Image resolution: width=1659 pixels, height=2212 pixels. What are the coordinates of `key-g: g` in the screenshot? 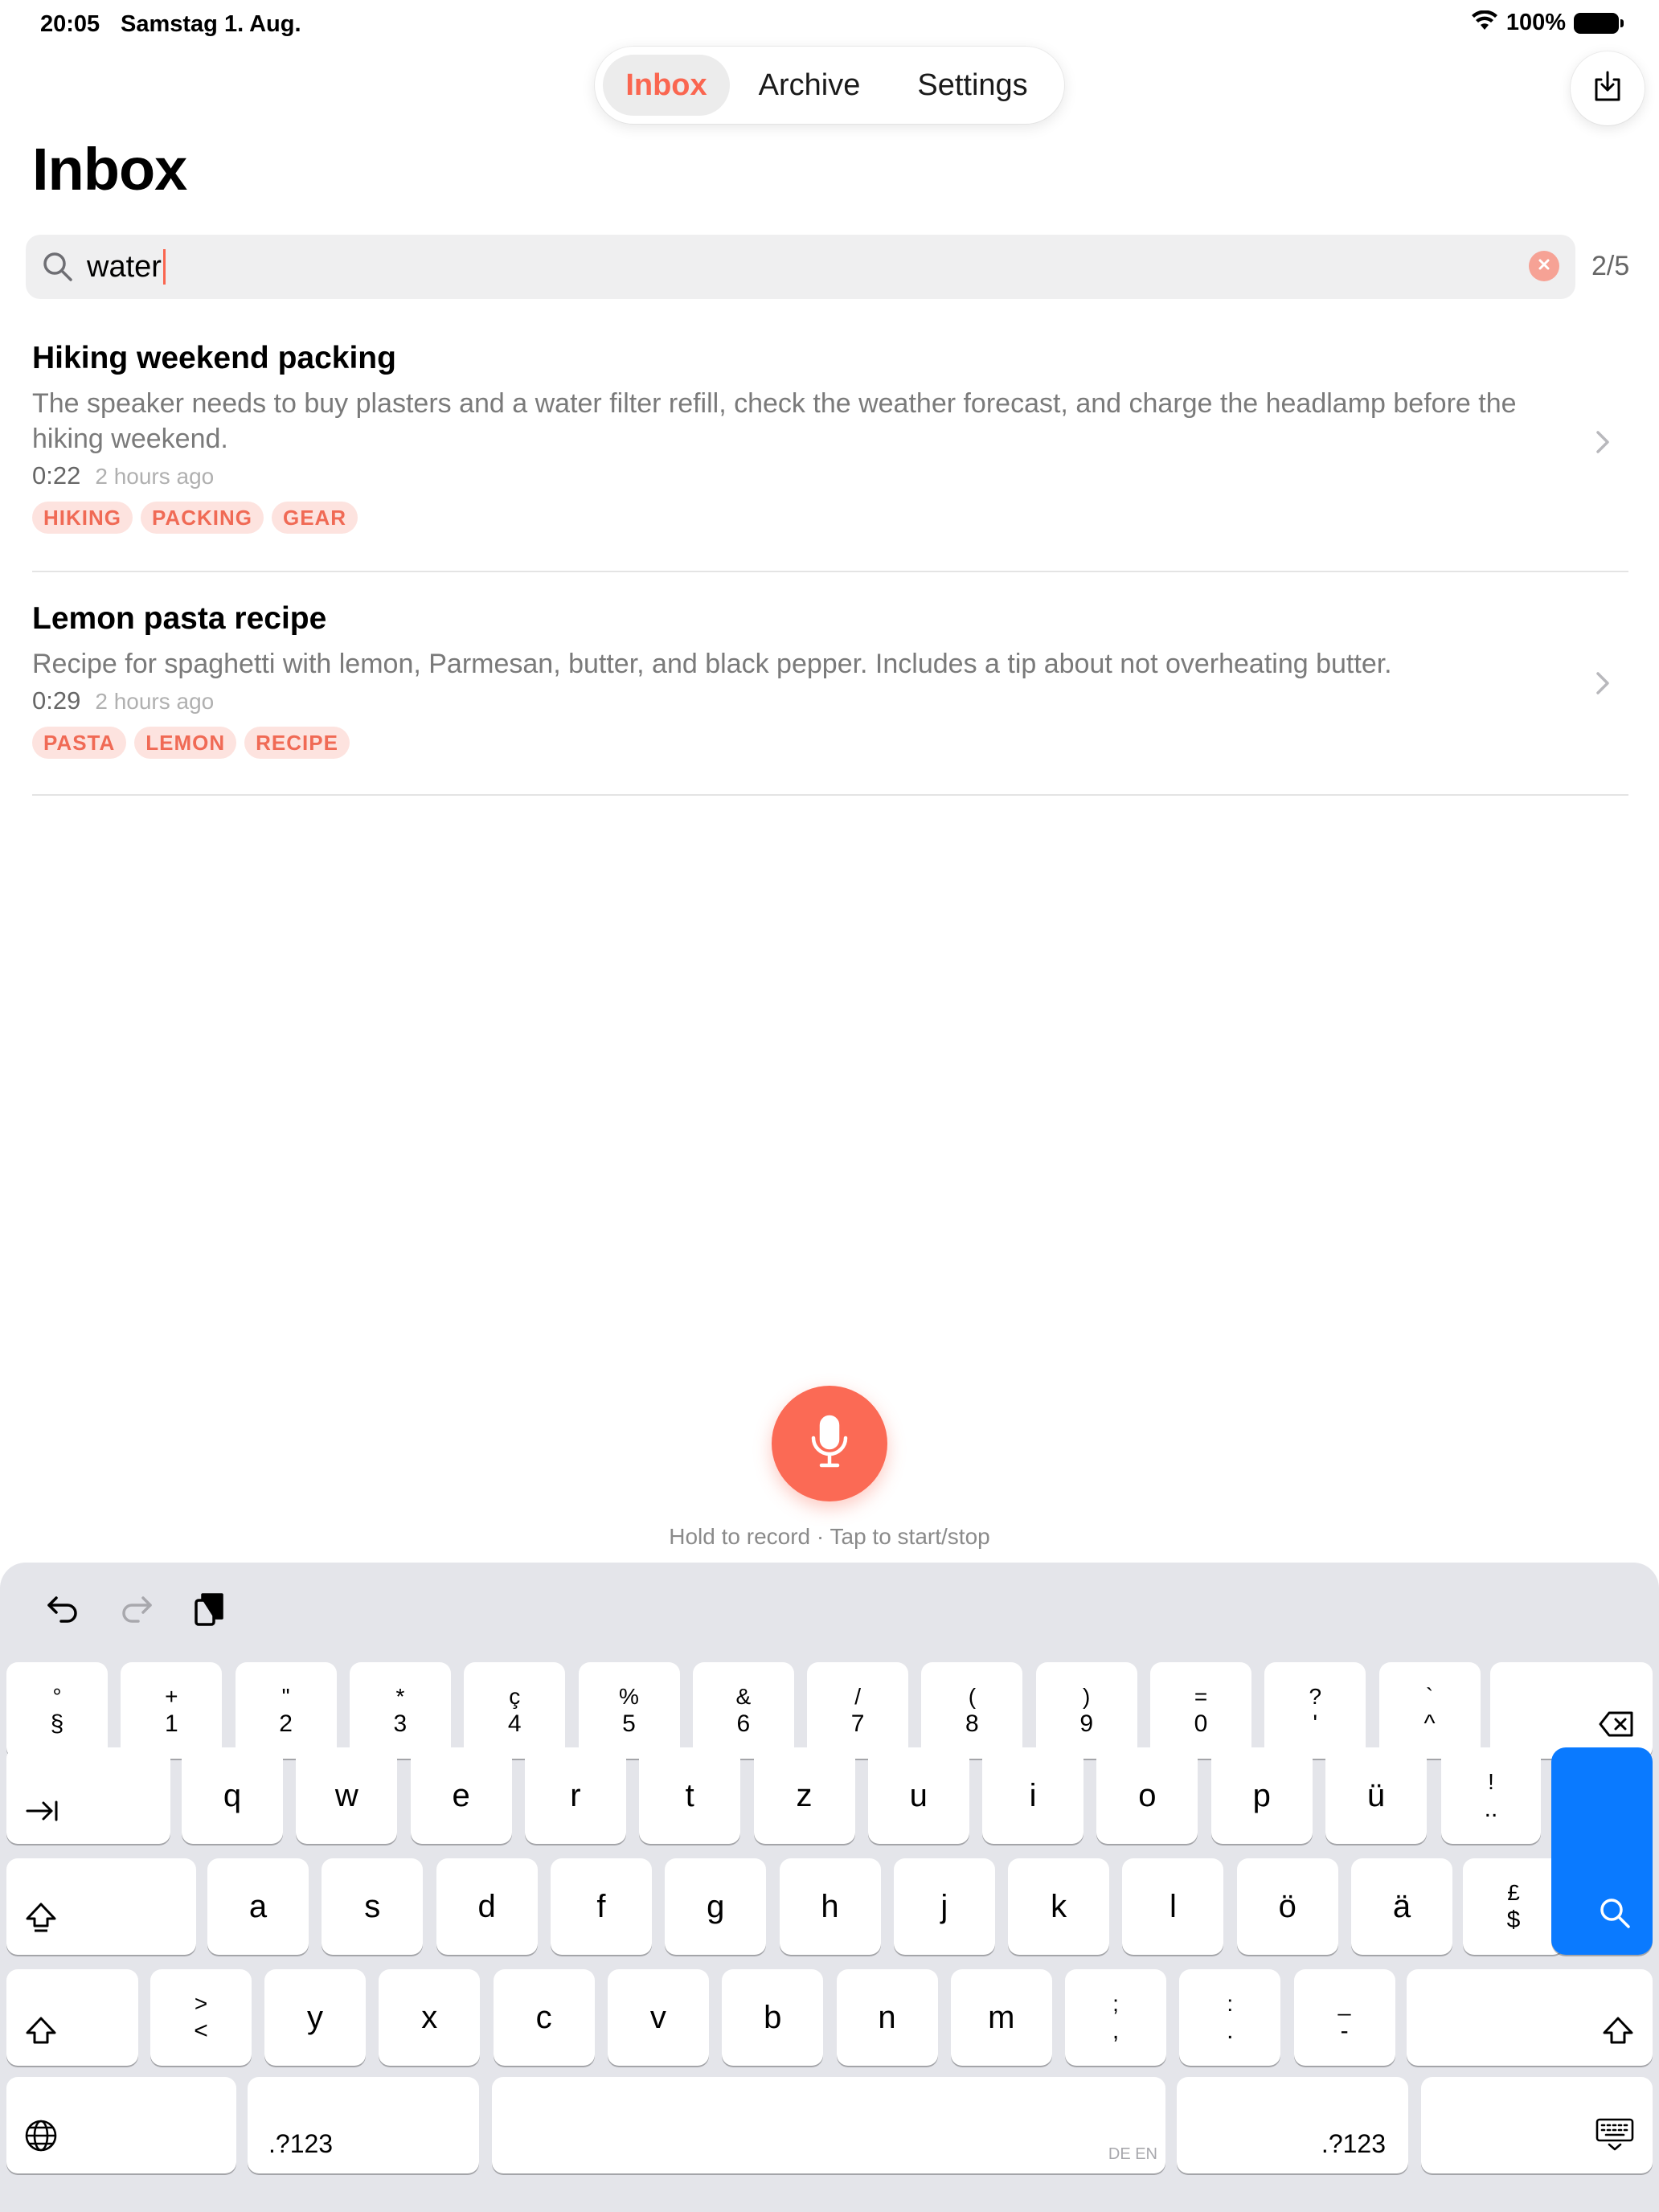 It's located at (716, 1906).